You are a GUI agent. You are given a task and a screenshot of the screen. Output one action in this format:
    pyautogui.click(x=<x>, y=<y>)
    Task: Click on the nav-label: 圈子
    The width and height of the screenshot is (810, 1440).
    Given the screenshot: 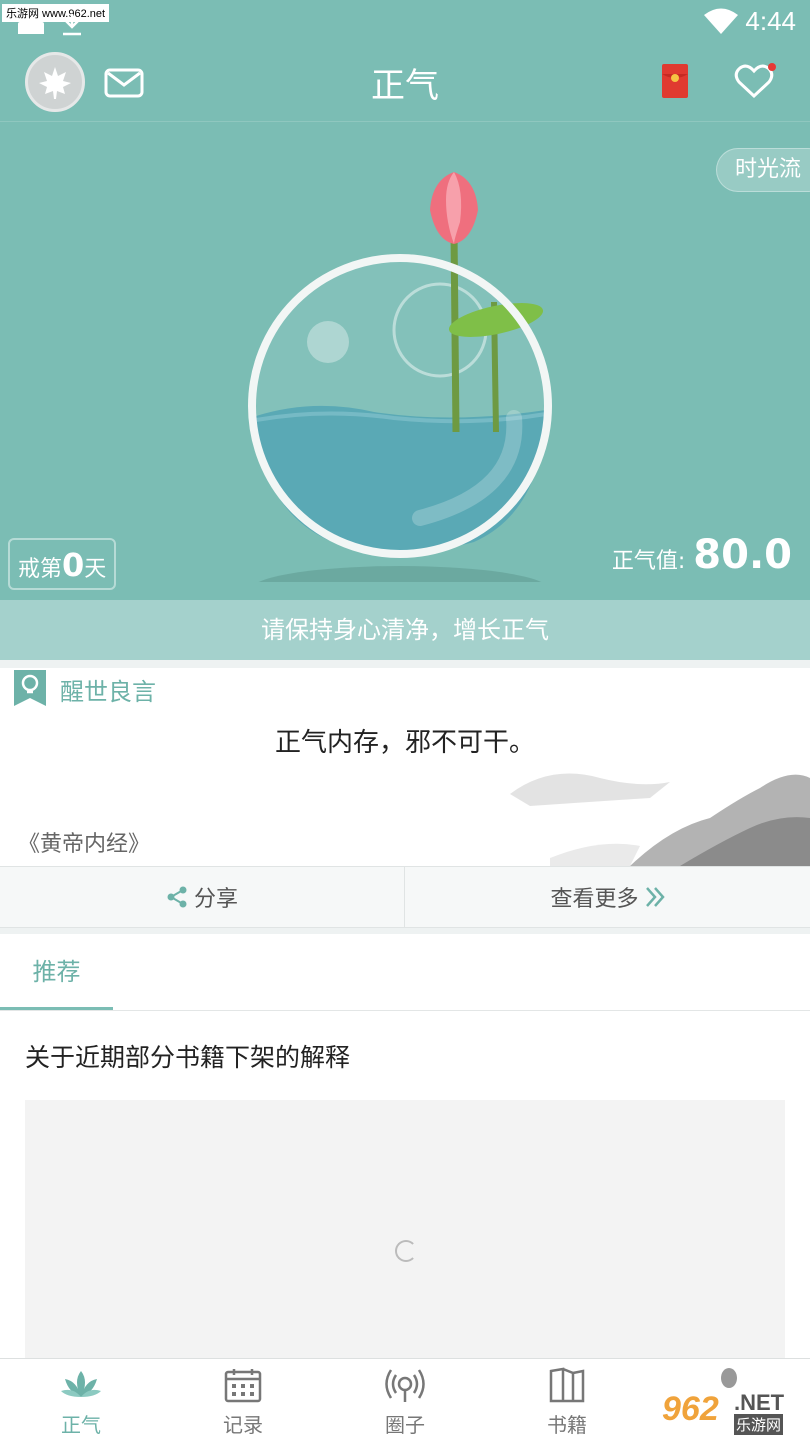 What is the action you would take?
    pyautogui.click(x=405, y=1425)
    